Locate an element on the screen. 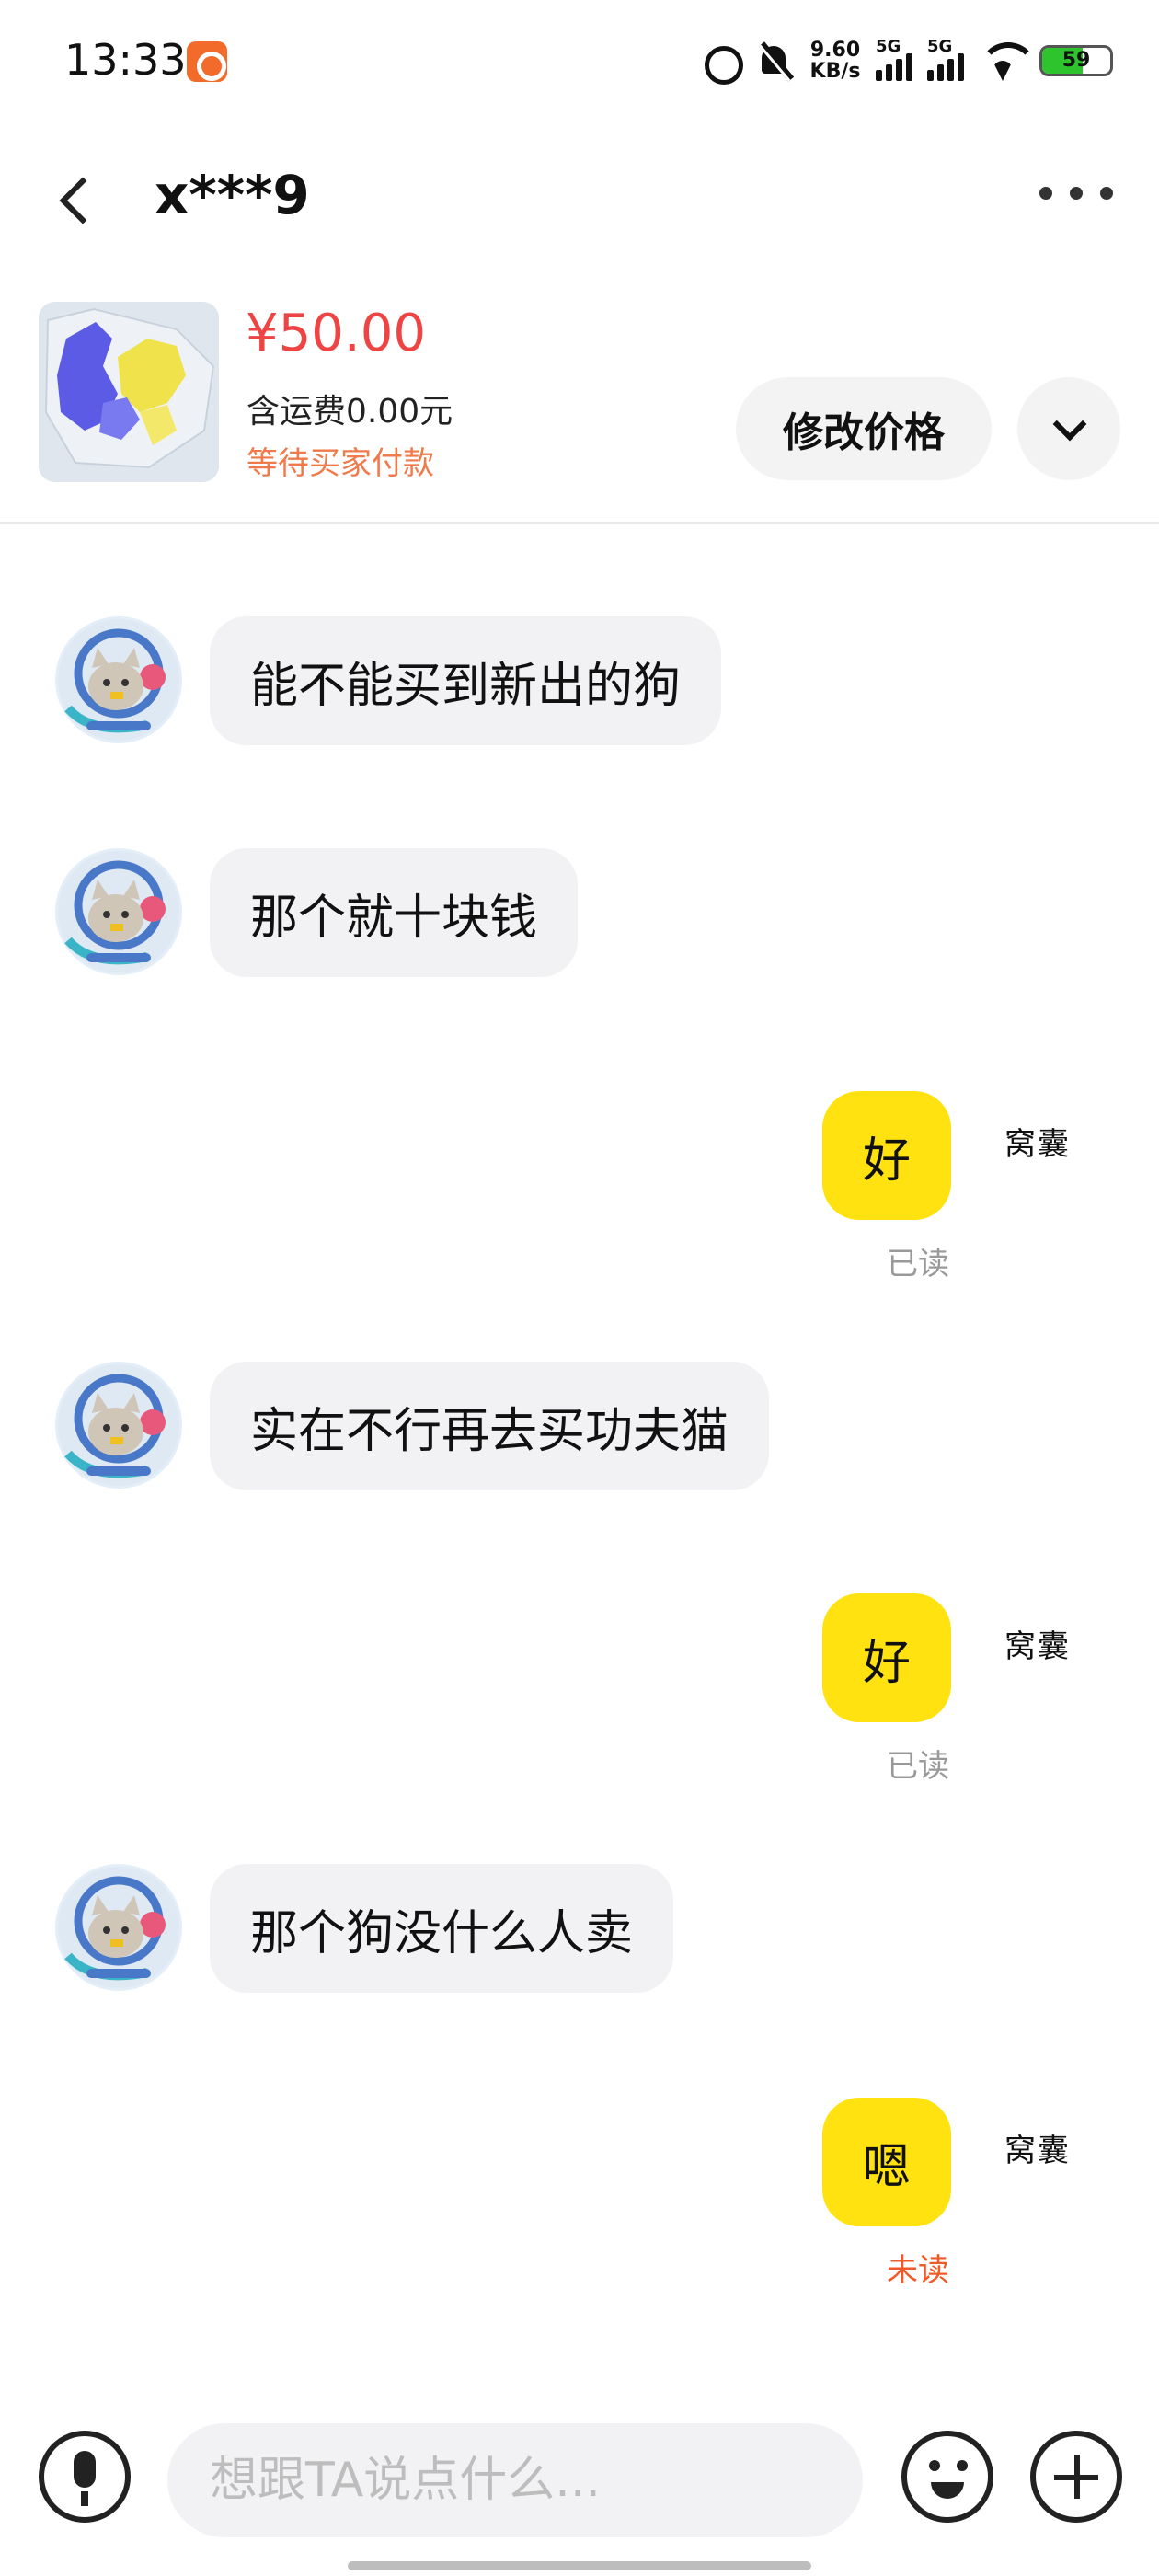 This screenshot has width=1159, height=2576. chat-title: x***9 is located at coordinates (232, 195).